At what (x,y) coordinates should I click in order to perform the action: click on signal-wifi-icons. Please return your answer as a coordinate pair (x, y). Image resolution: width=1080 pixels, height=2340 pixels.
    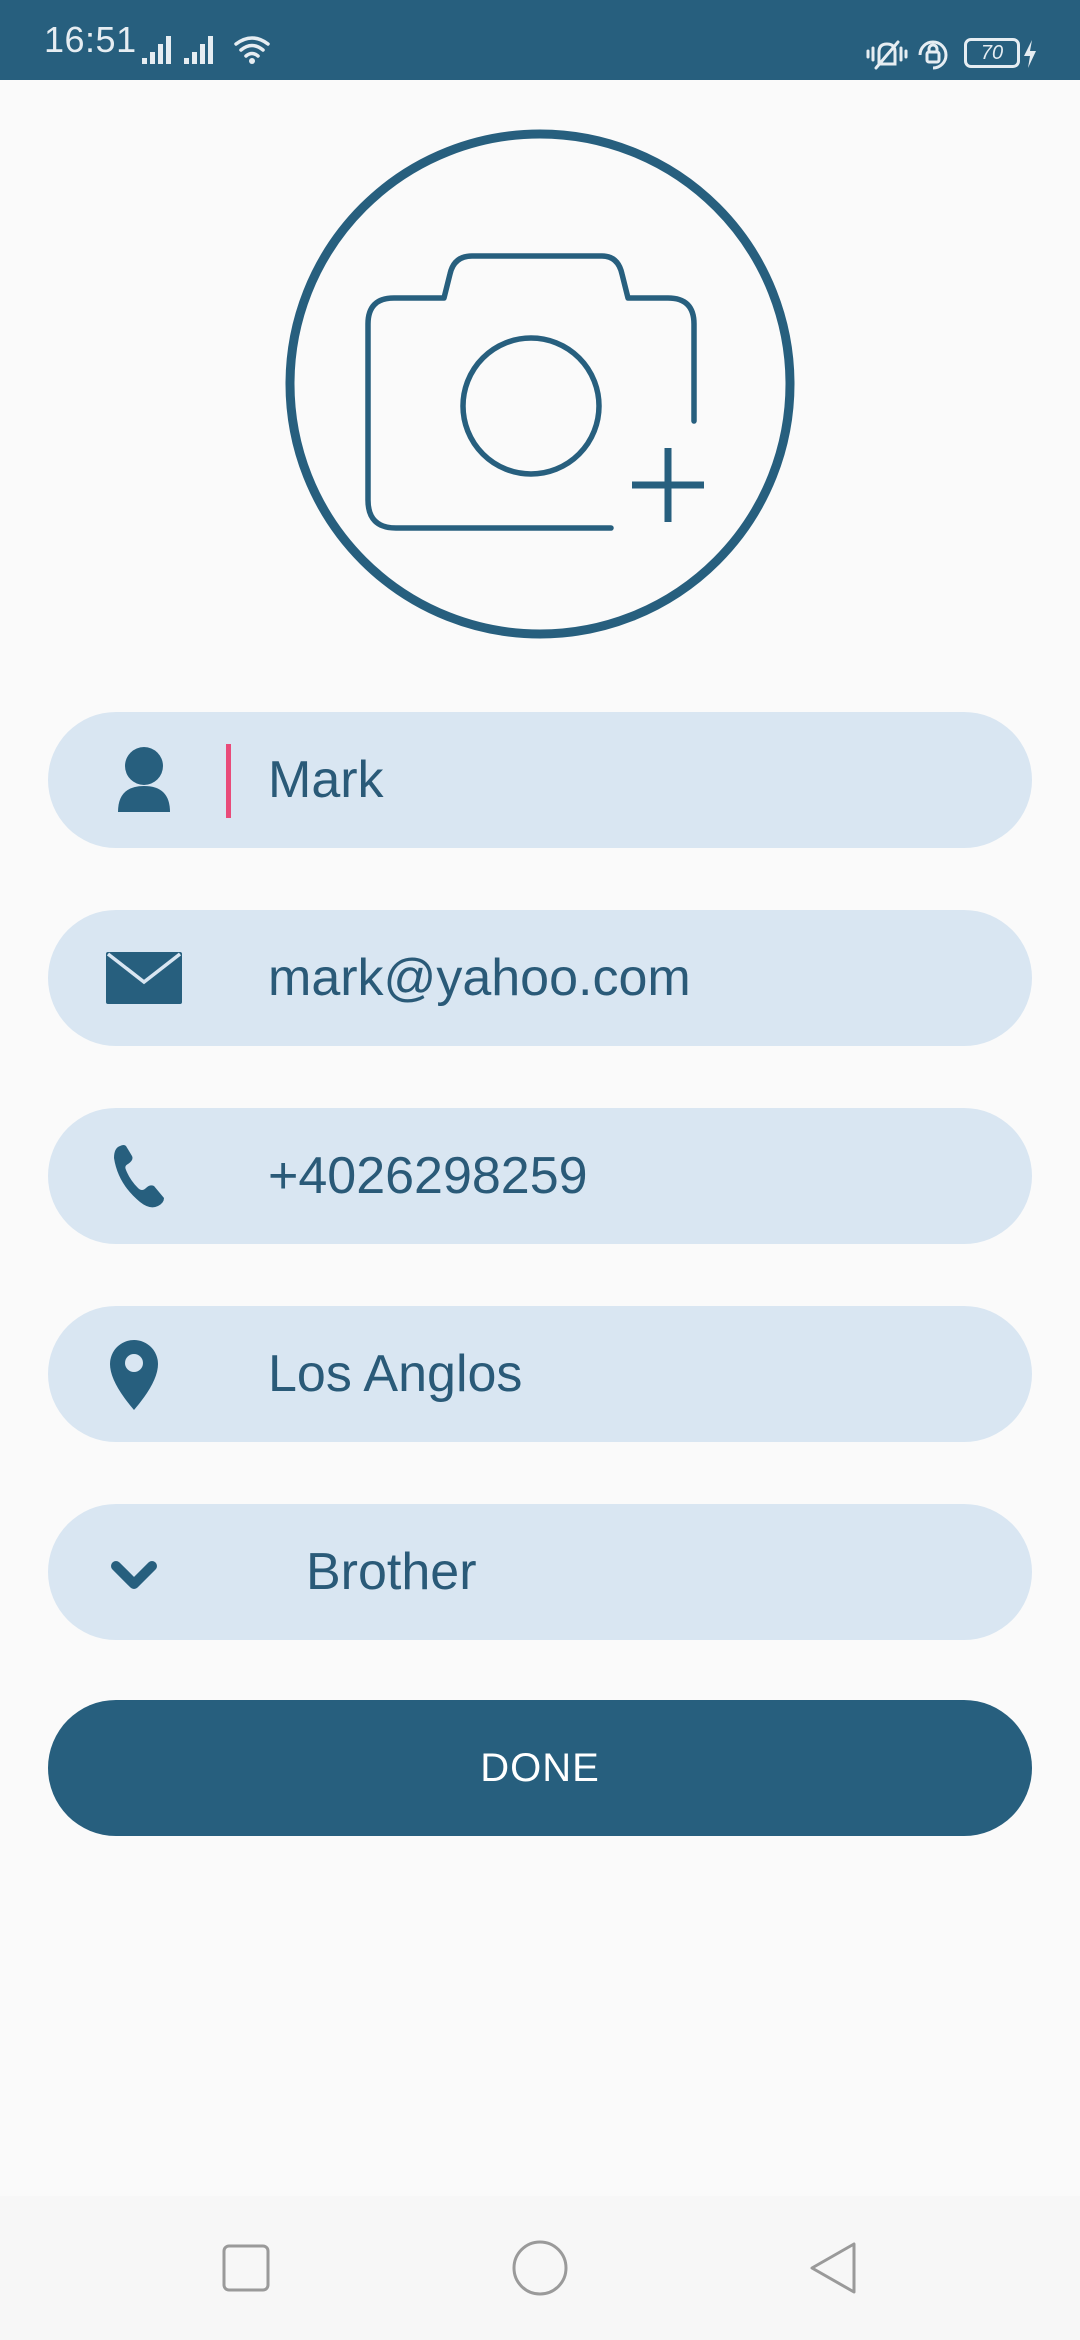
    Looking at the image, I should click on (206, 50).